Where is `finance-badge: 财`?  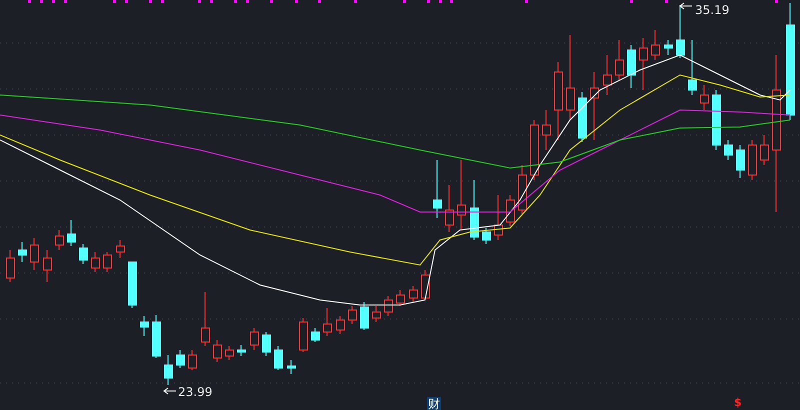 finance-badge: 财 is located at coordinates (434, 403).